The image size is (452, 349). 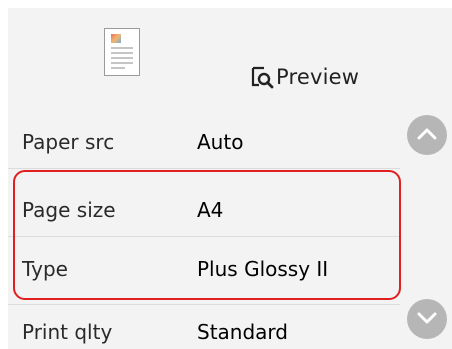 I want to click on chevron-up-icon, so click(x=427, y=135).